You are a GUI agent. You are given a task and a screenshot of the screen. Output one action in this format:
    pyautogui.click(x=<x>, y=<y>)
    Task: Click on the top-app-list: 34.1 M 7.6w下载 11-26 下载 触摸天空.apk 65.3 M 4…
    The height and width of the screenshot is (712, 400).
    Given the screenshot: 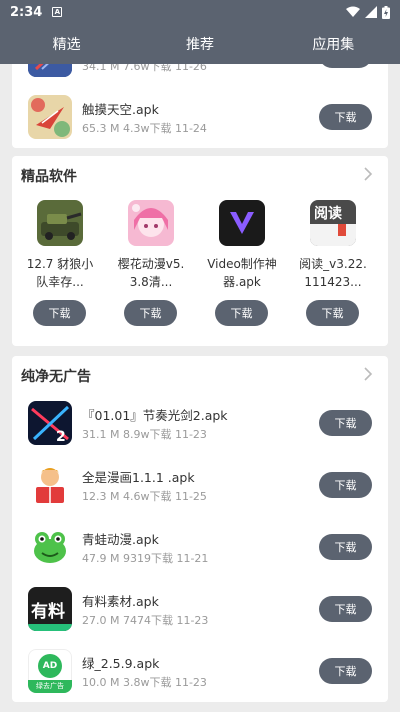 What is the action you would take?
    pyautogui.click(x=200, y=106)
    